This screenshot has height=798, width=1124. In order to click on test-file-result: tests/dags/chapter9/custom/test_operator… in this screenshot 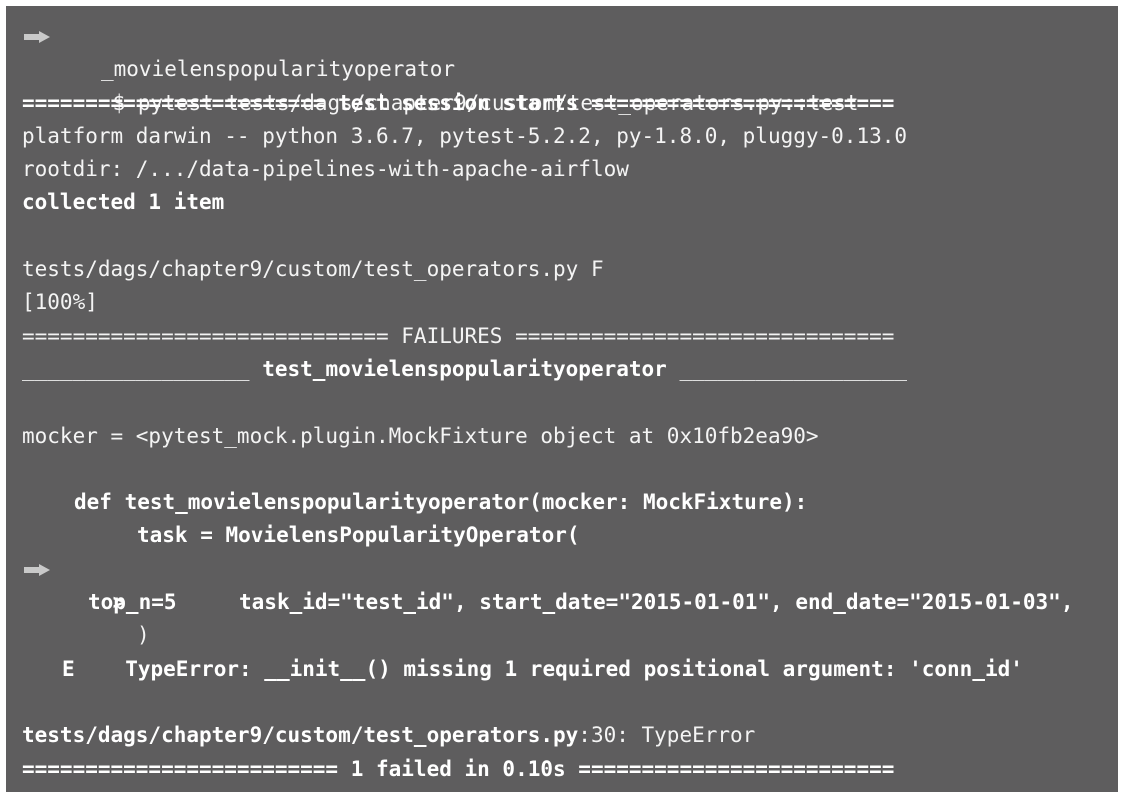, I will do `click(313, 269)`.